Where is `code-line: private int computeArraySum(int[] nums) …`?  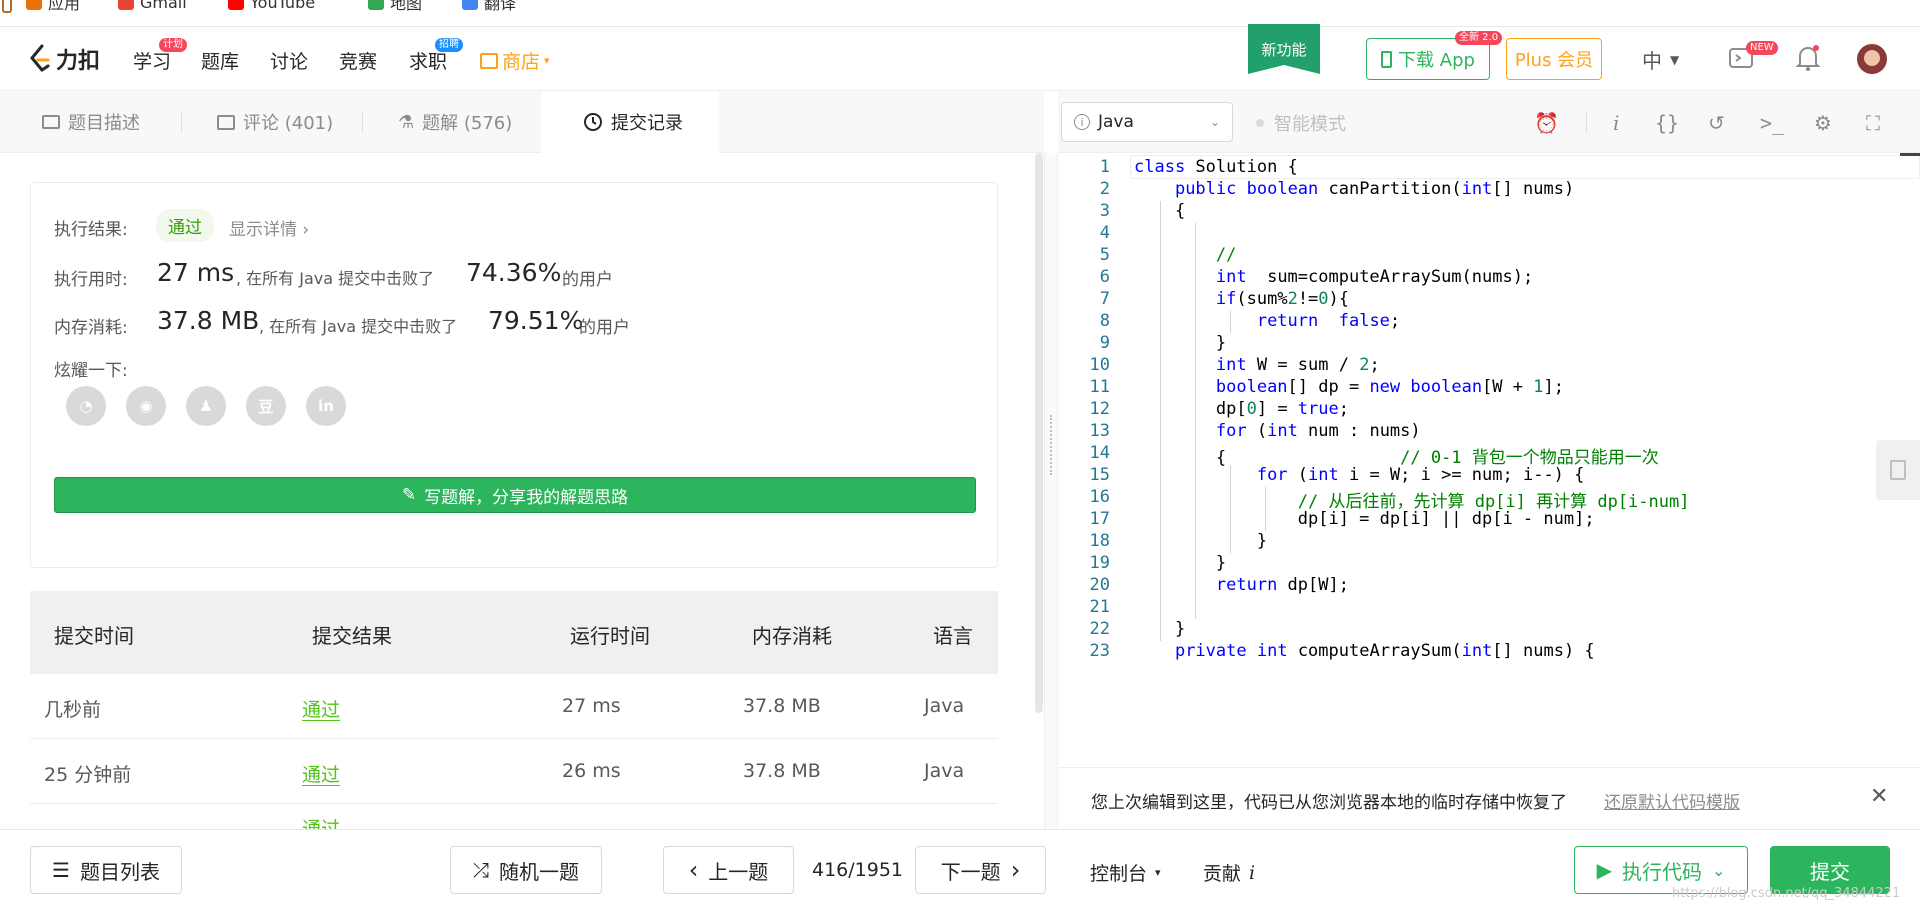 code-line: private int computeArraySum(int[] nums) … is located at coordinates (1364, 651).